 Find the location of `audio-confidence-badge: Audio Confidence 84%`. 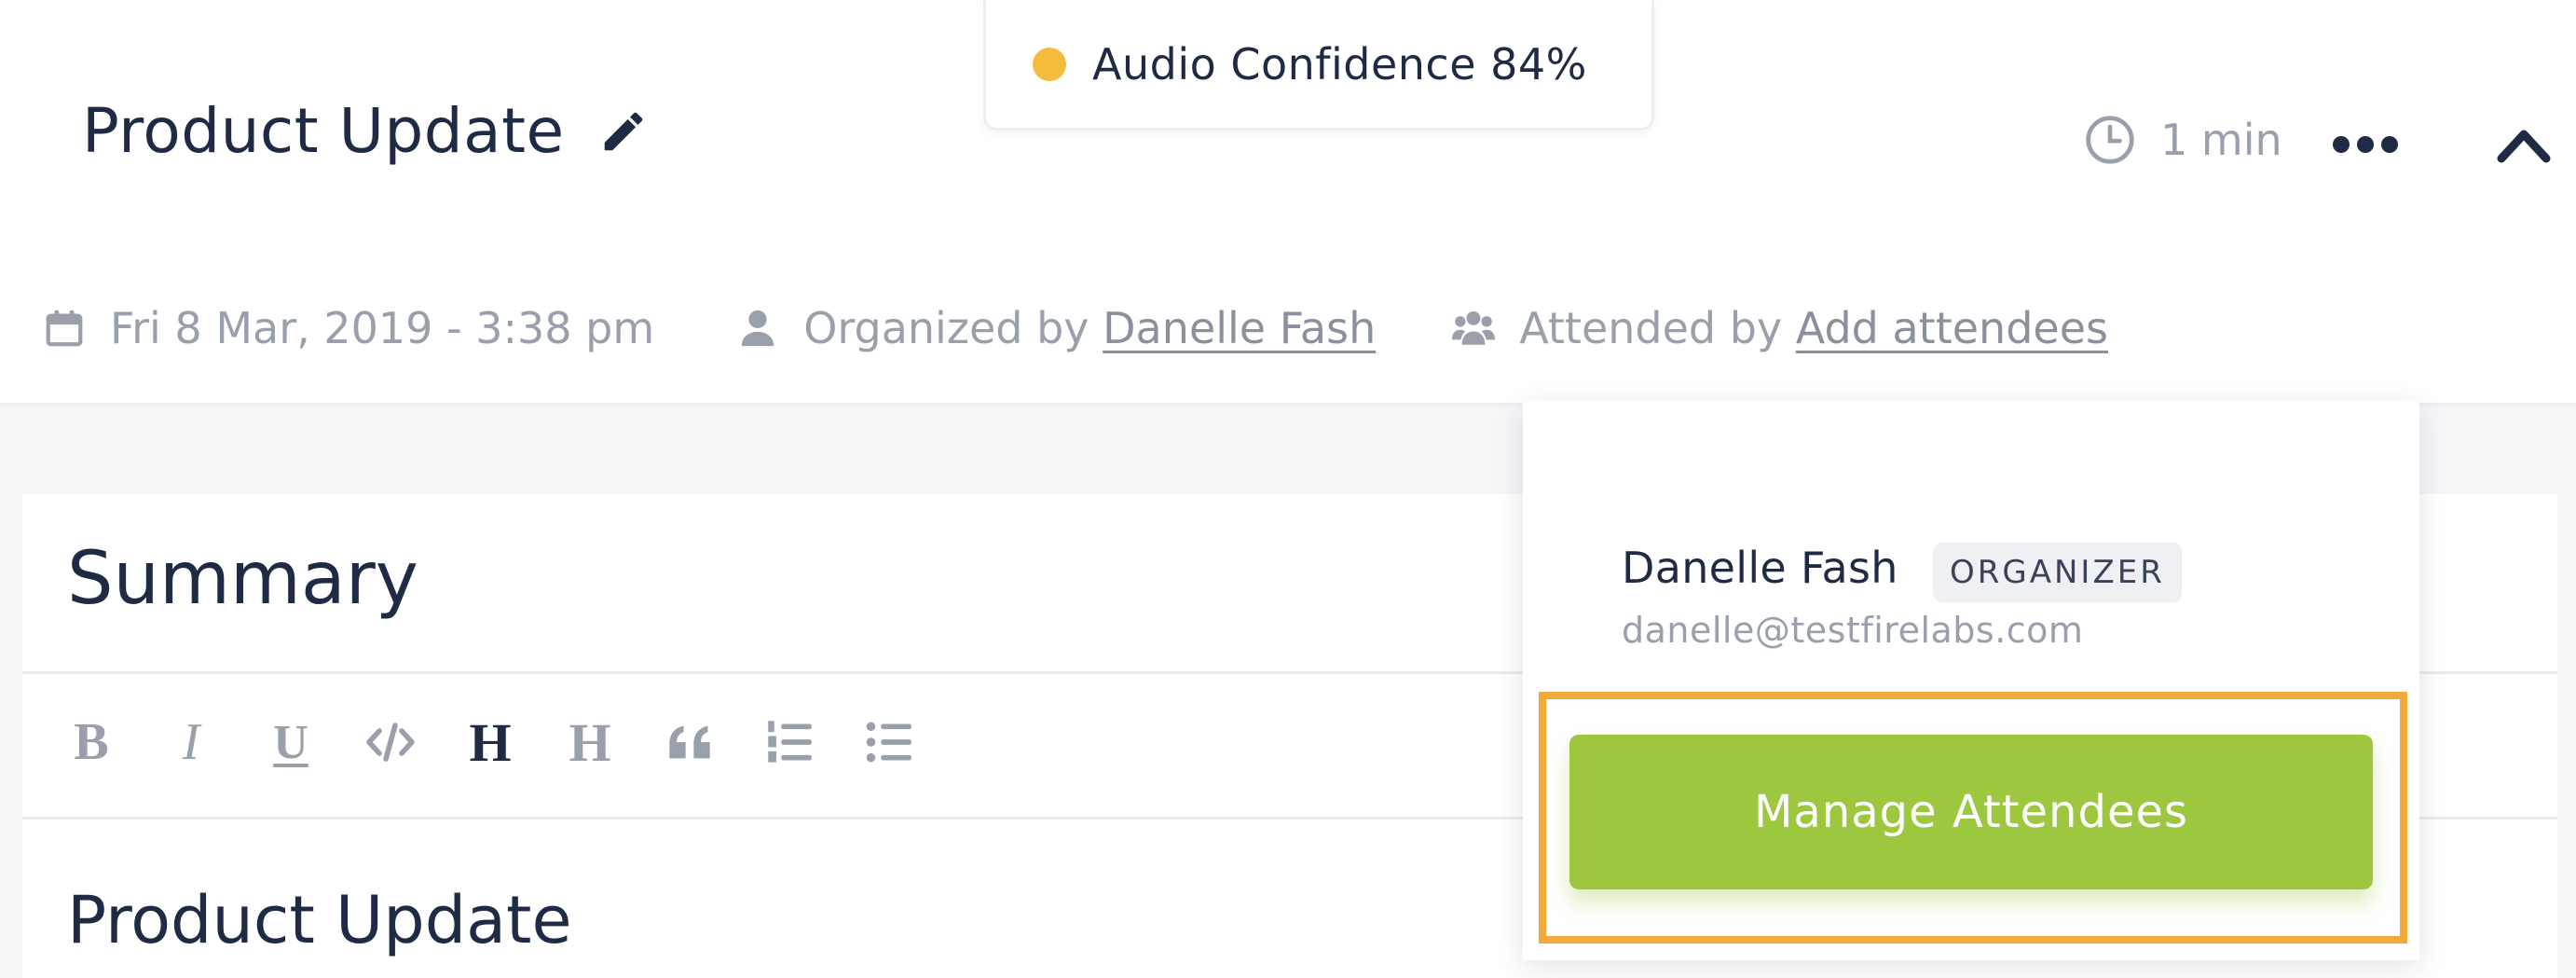

audio-confidence-badge: Audio Confidence 84% is located at coordinates (1318, 66).